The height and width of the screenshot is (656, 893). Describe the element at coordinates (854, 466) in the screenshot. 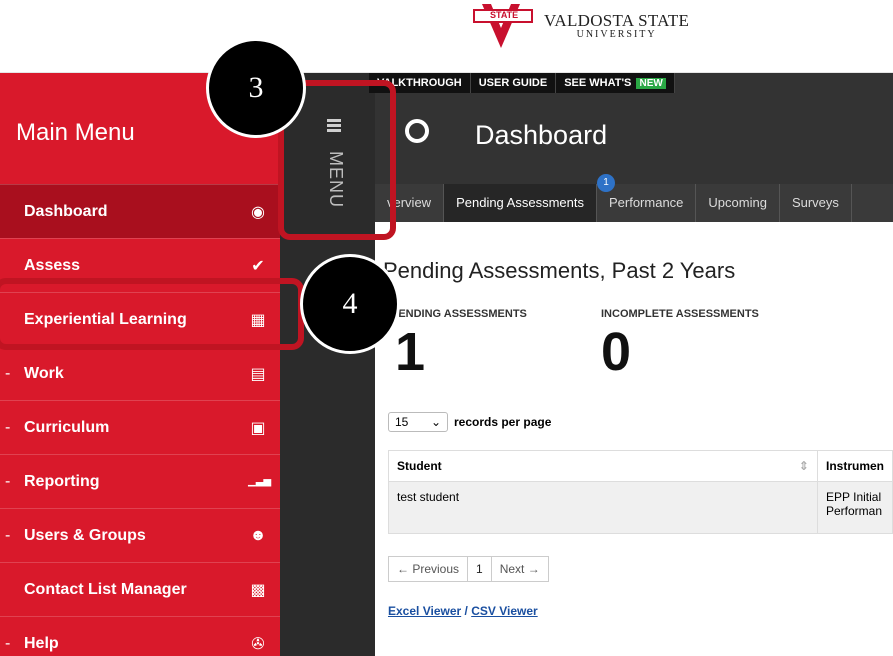

I see `column-header-instrument: Instrumen` at that location.